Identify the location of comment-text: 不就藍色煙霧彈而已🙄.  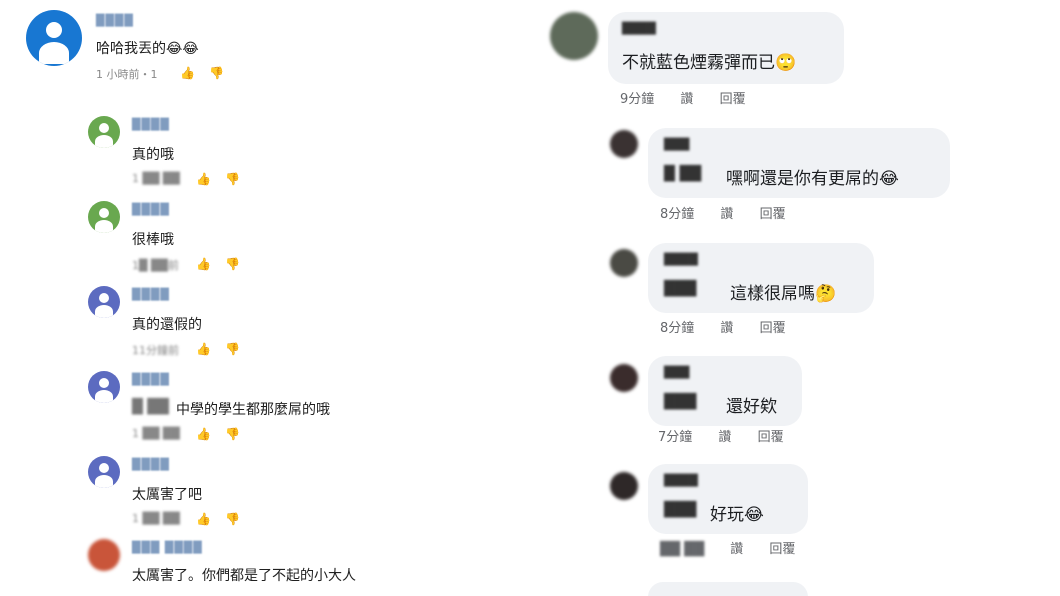
(709, 63).